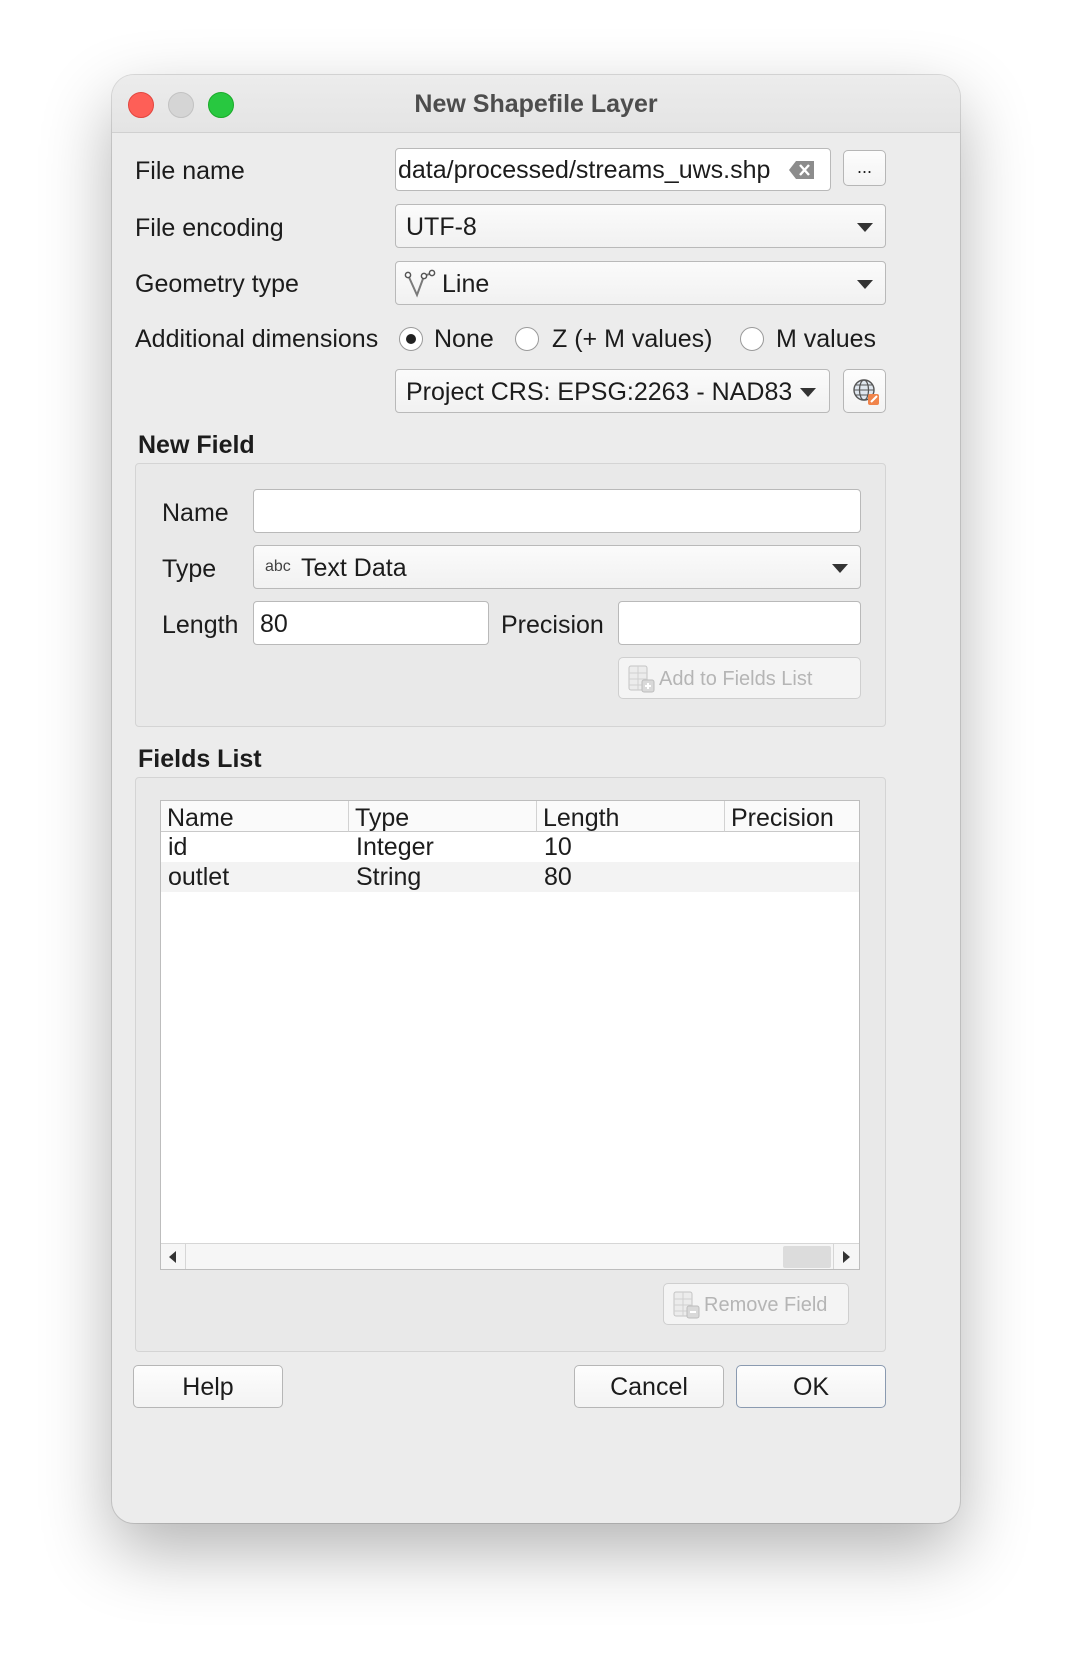 Image resolution: width=1068 pixels, height=1664 pixels. What do you see at coordinates (178, 847) in the screenshot?
I see `cell-name: id` at bounding box center [178, 847].